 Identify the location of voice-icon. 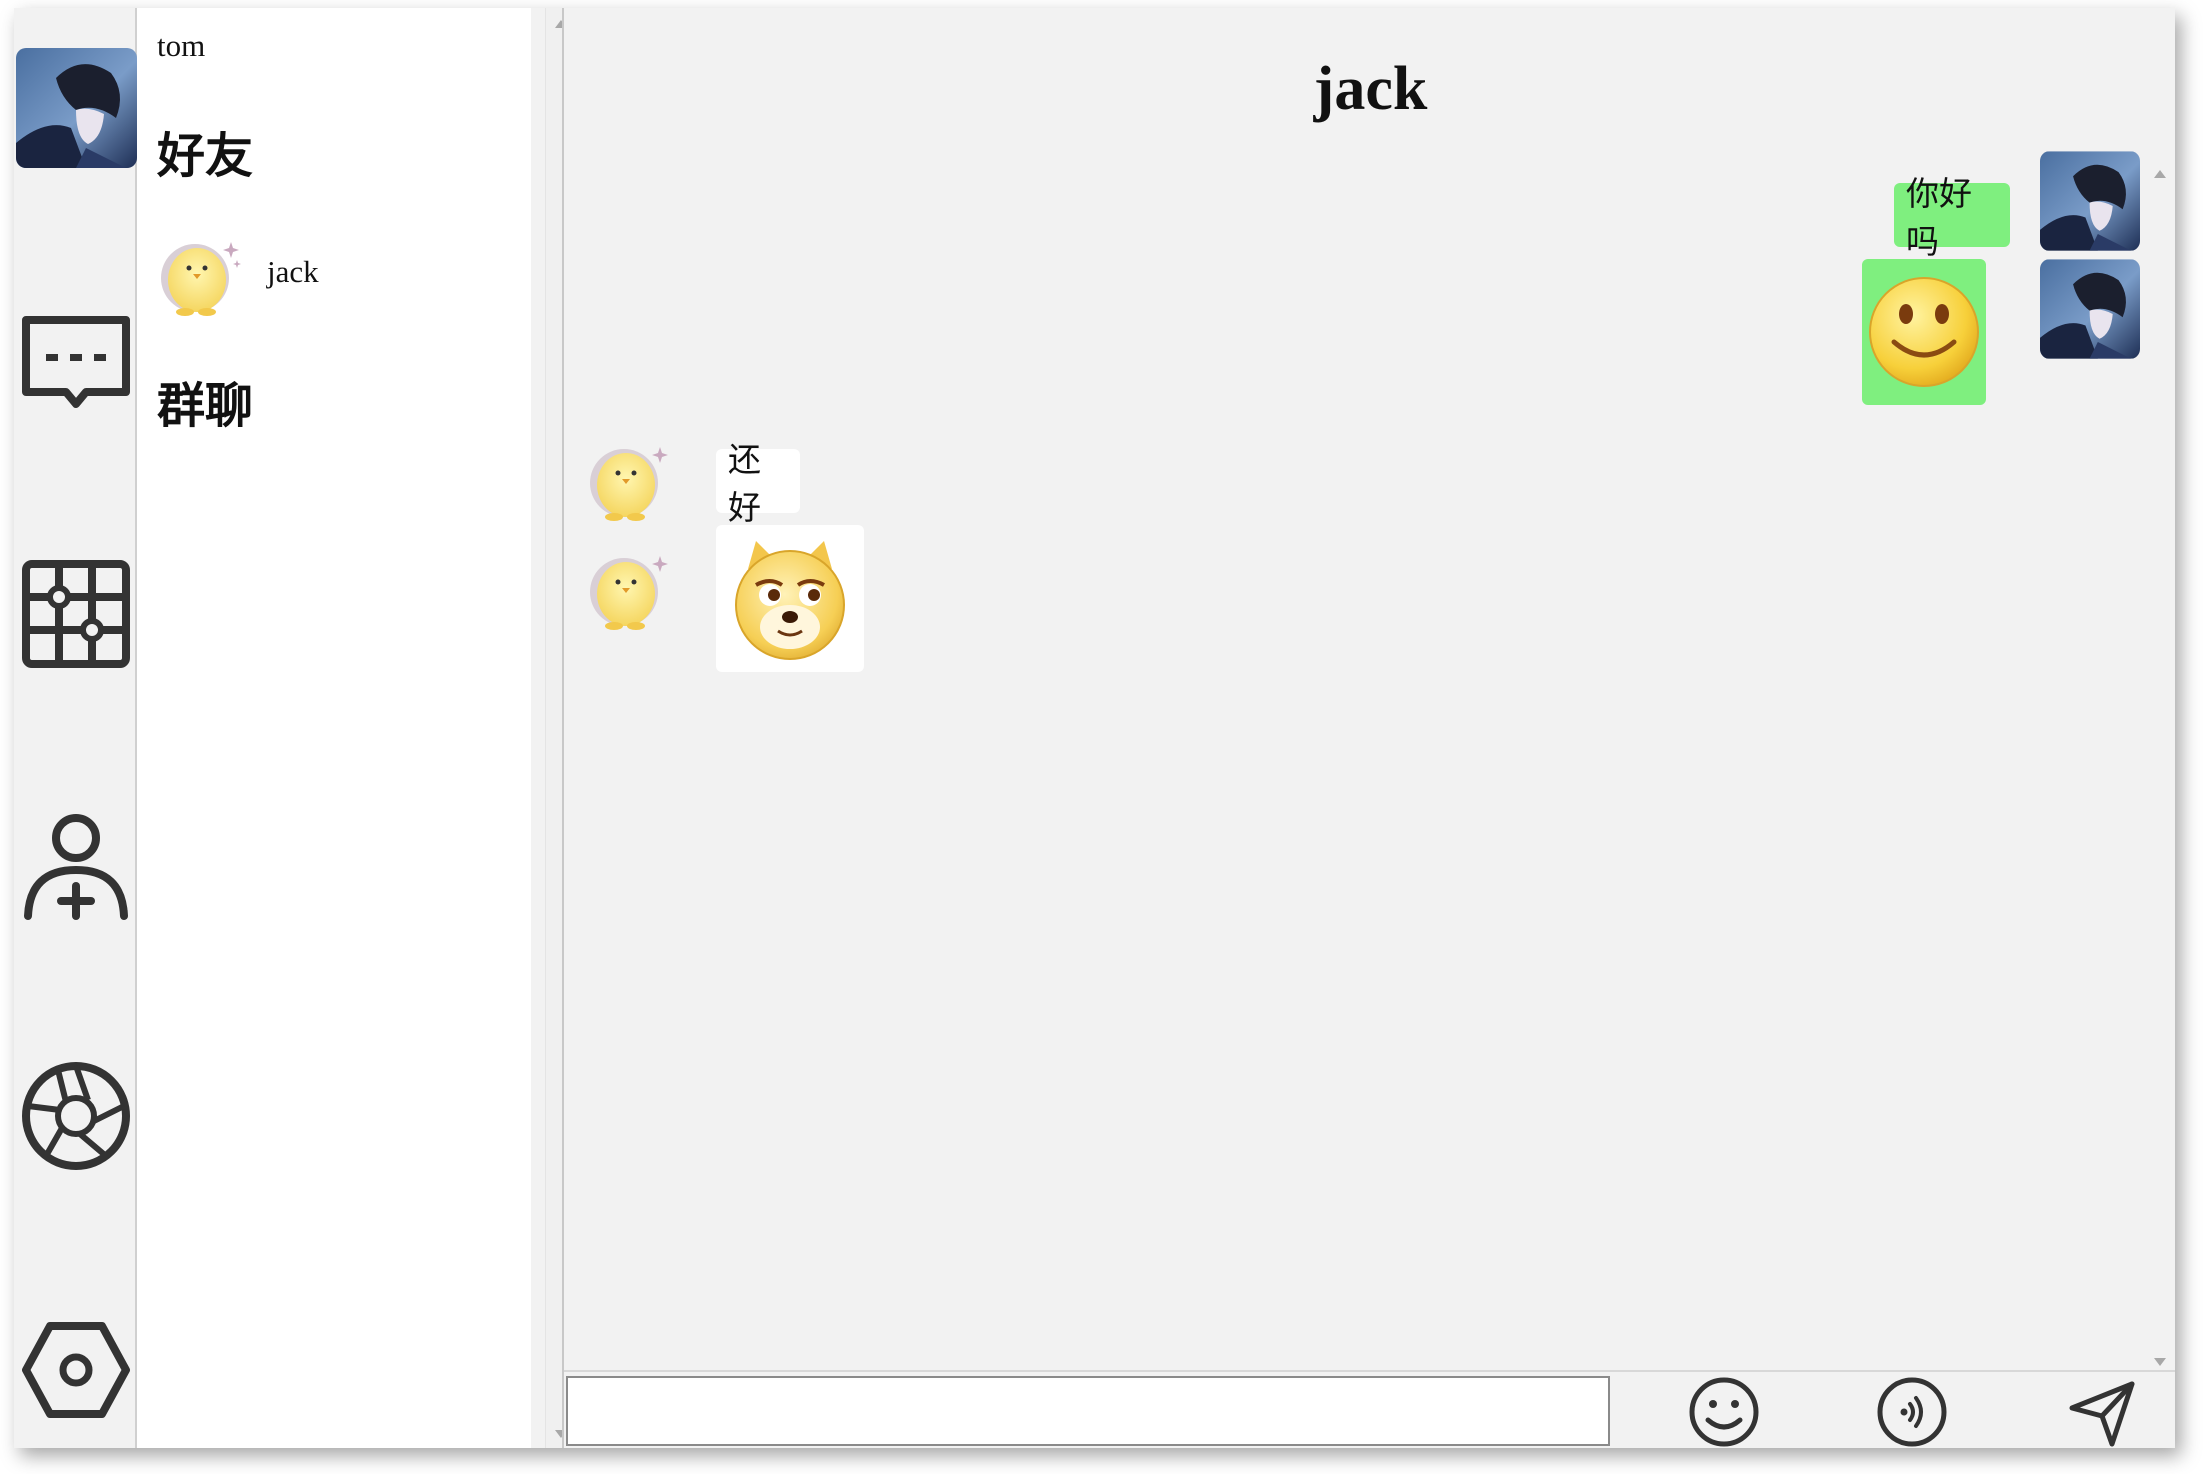
(1912, 1412).